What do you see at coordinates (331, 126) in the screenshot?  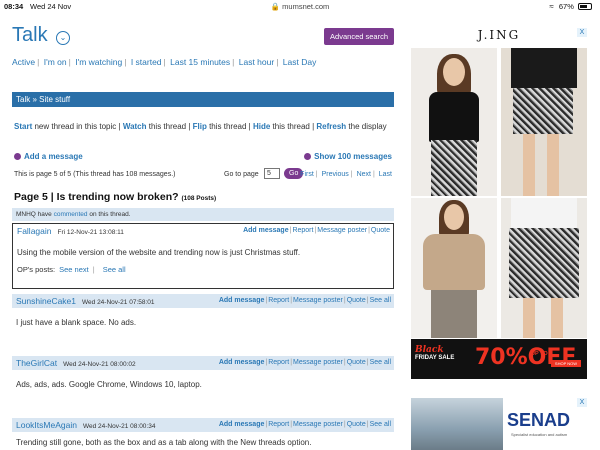 I see `refresh-link: Refresh` at bounding box center [331, 126].